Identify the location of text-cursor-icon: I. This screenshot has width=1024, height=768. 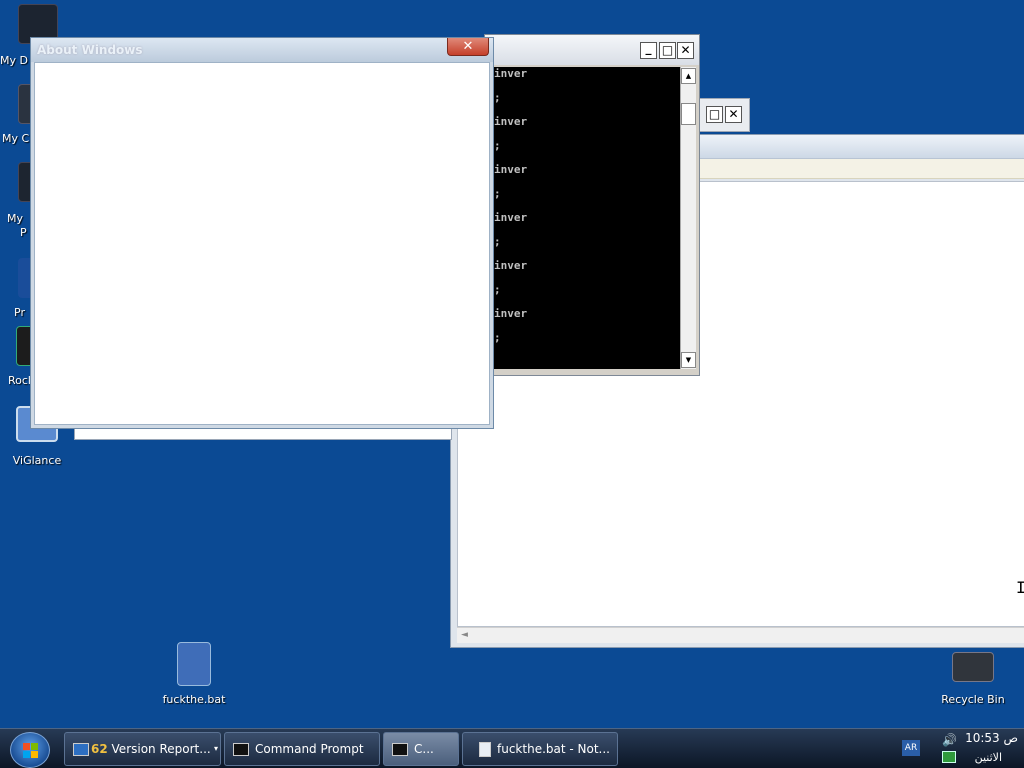
(1020, 587).